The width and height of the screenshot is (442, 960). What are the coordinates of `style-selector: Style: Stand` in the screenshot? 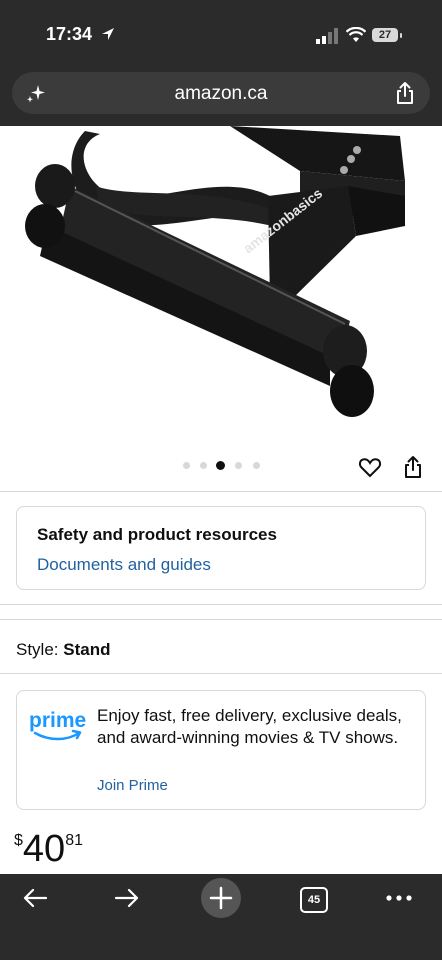 It's located at (63, 650).